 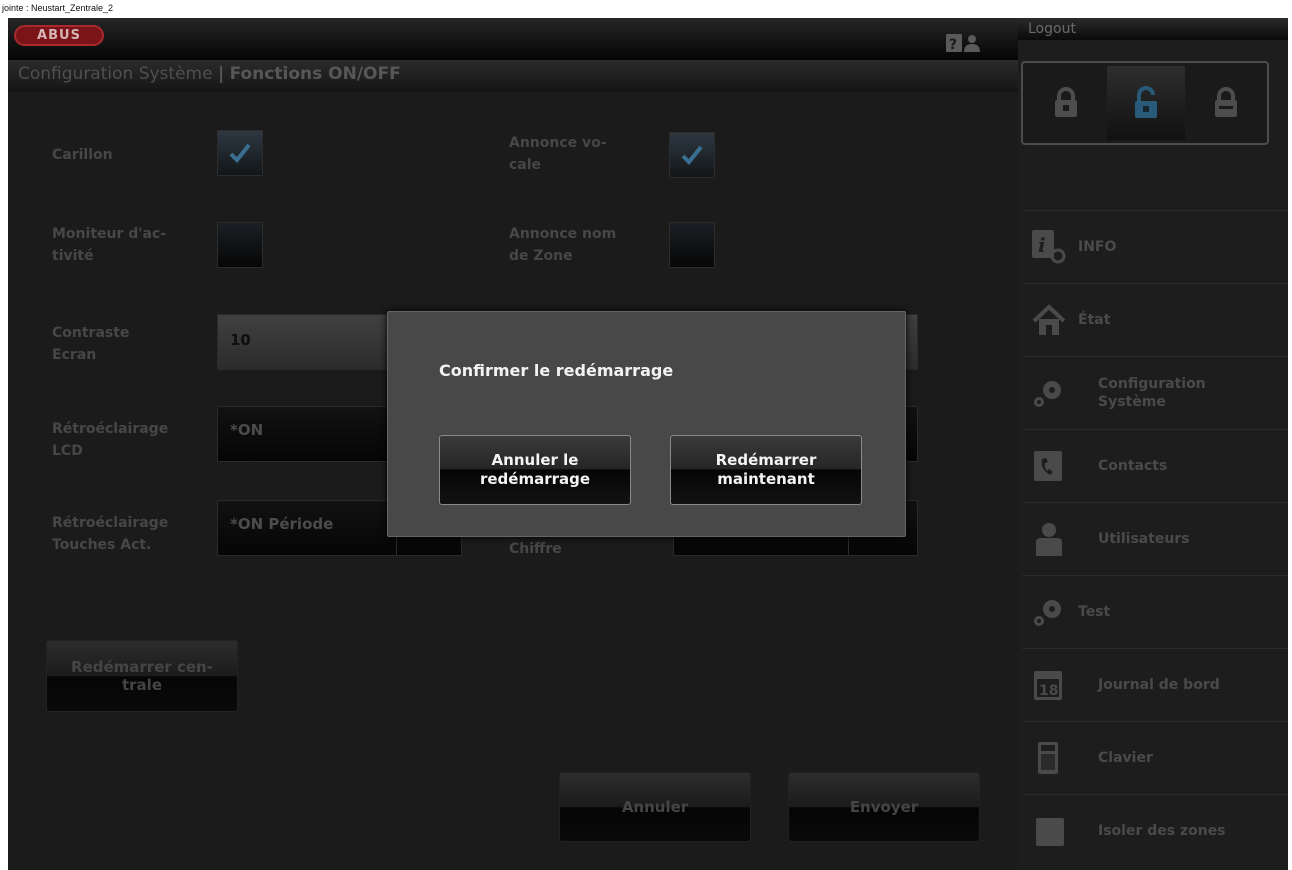 What do you see at coordinates (110, 440) in the screenshot?
I see `retro-lcd-label: Rétroéclairage LCD` at bounding box center [110, 440].